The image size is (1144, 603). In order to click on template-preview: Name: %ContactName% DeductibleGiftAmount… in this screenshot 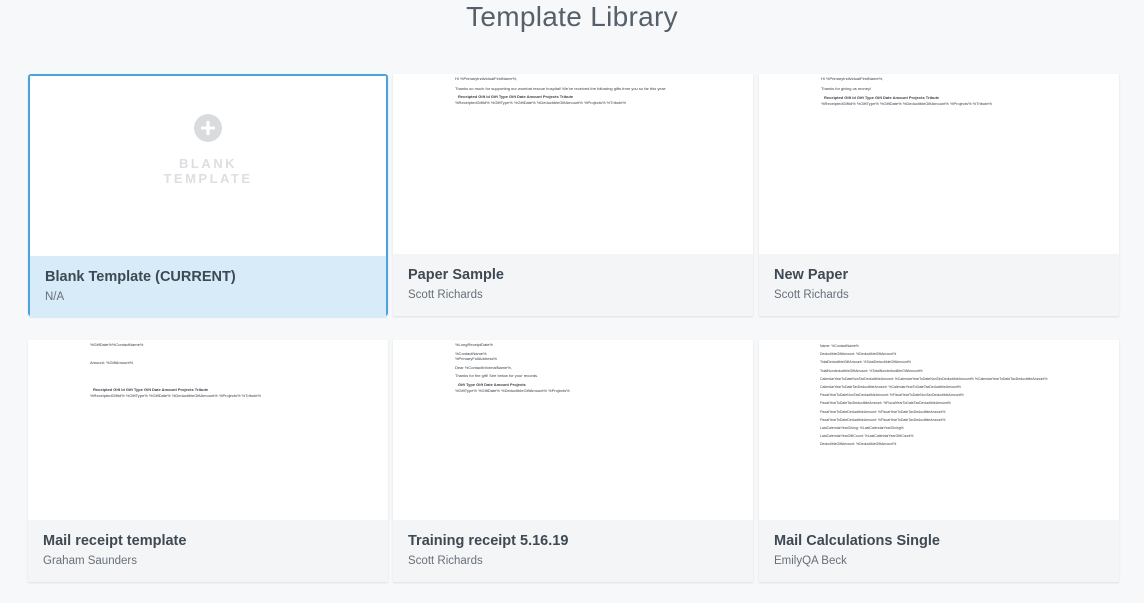, I will do `click(939, 430)`.